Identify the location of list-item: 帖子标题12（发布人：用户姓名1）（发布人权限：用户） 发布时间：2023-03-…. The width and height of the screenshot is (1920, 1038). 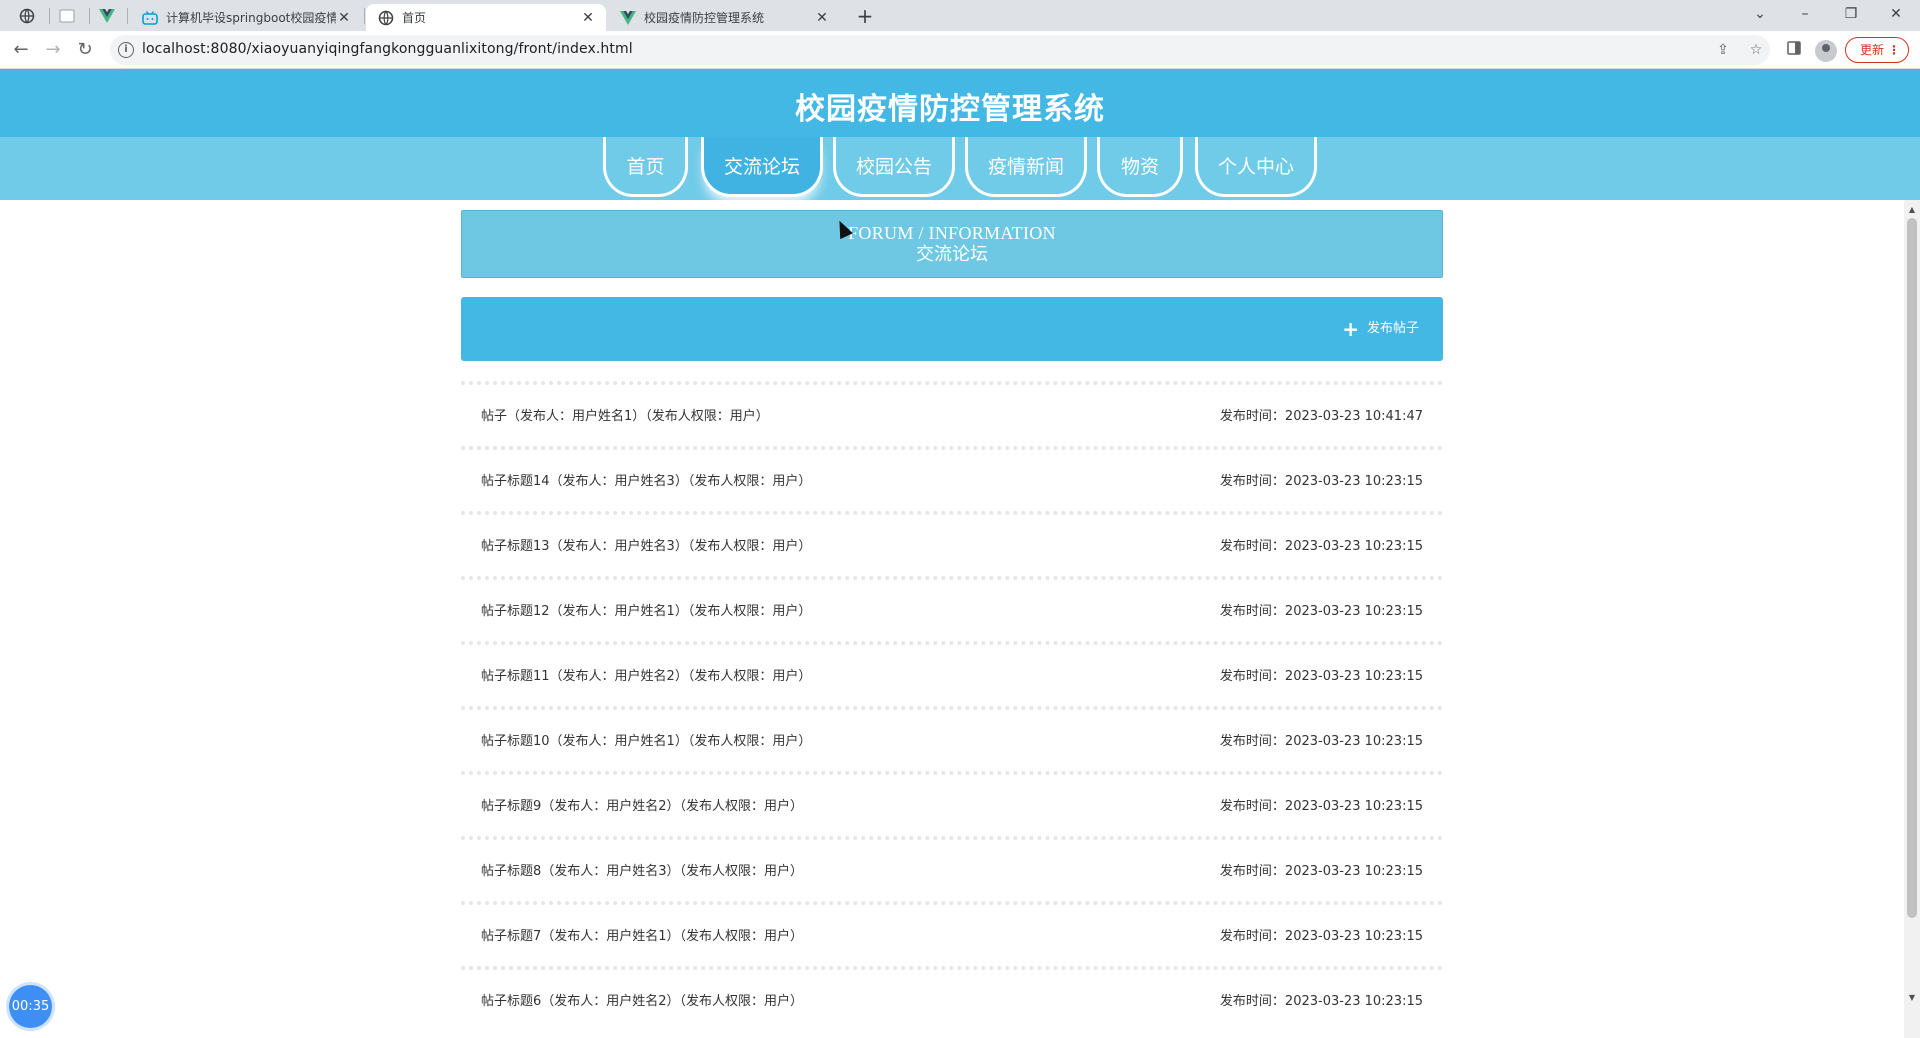
(952, 608).